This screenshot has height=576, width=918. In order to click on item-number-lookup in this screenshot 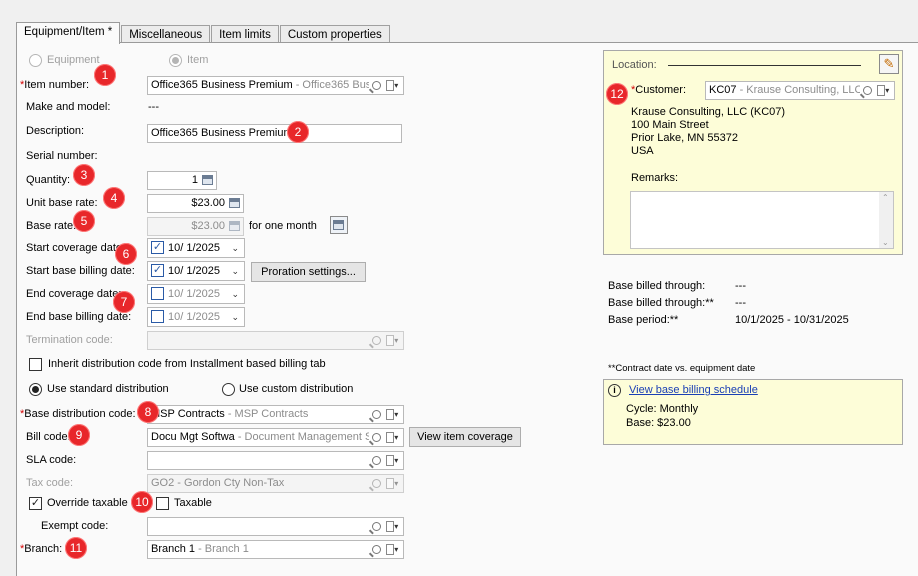, I will do `click(386, 85)`.